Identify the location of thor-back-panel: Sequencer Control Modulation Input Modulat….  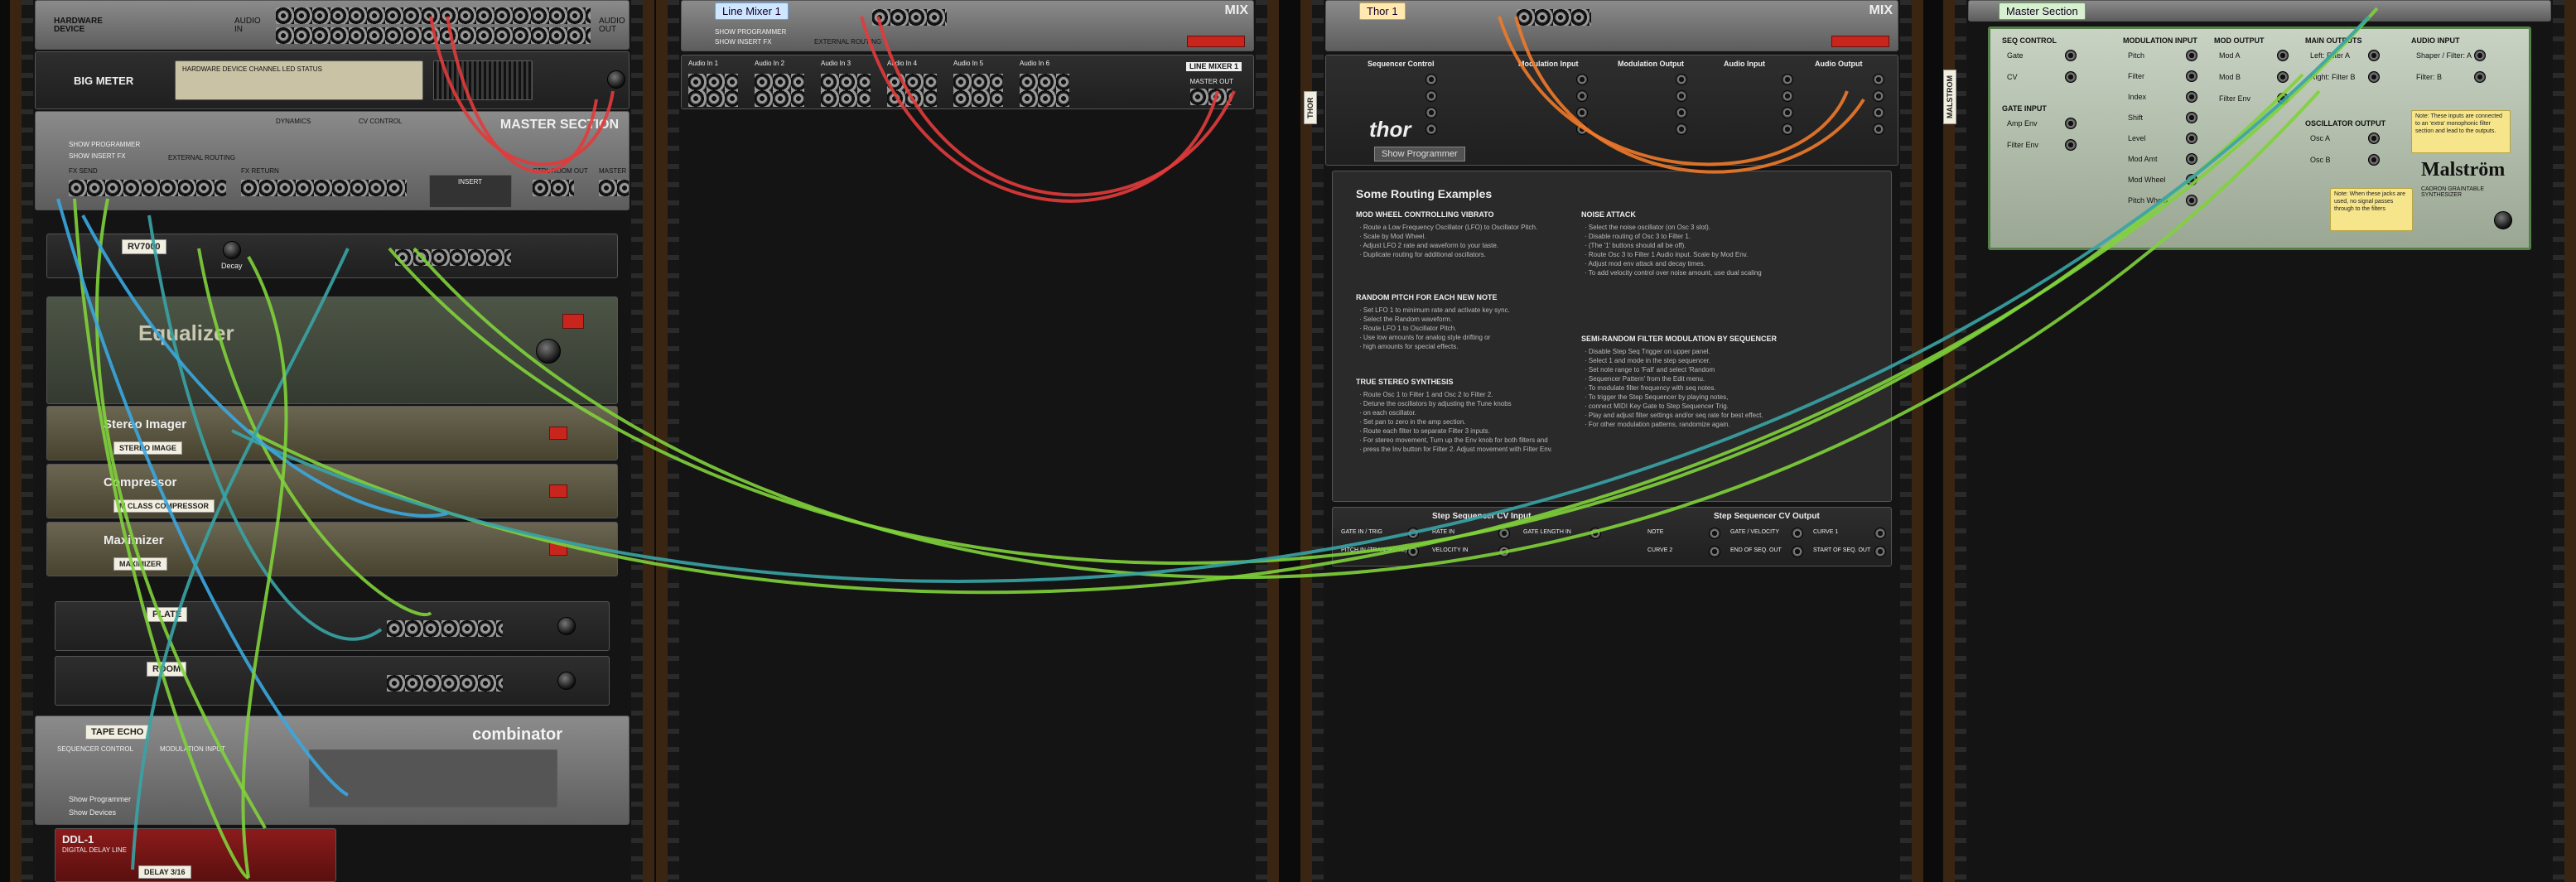
(1611, 110).